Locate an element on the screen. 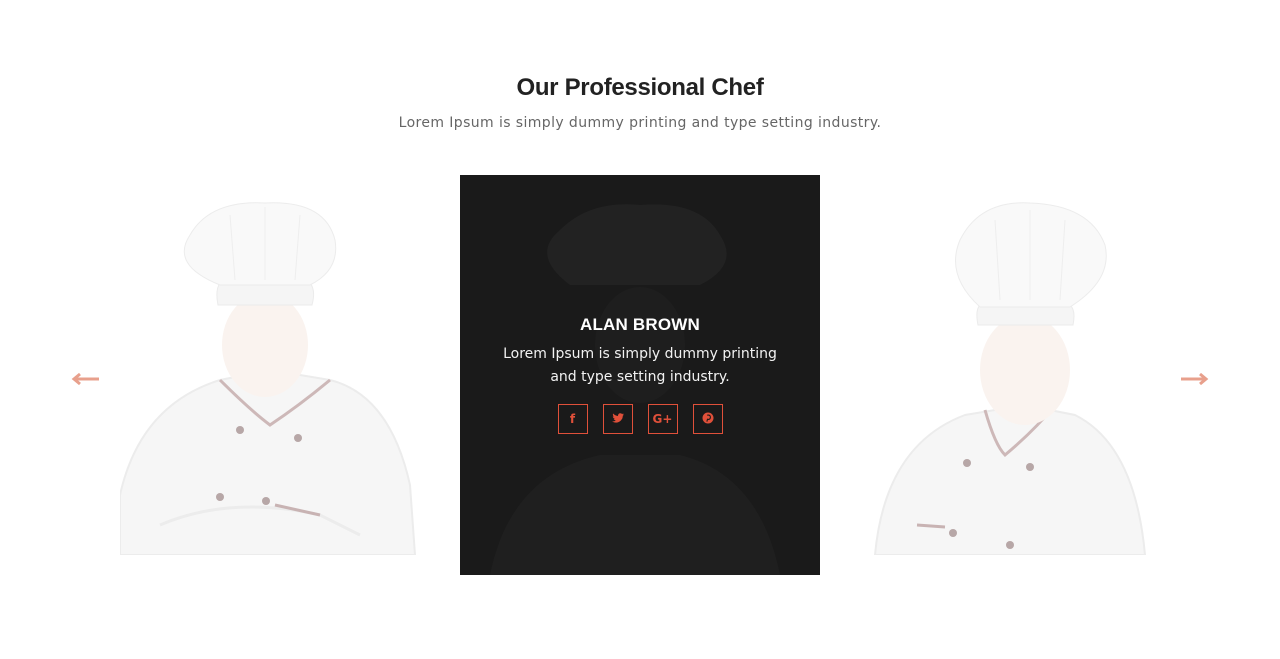 Image resolution: width=1280 pixels, height=659 pixels. section-title: Our Professional Chef is located at coordinates (640, 87).